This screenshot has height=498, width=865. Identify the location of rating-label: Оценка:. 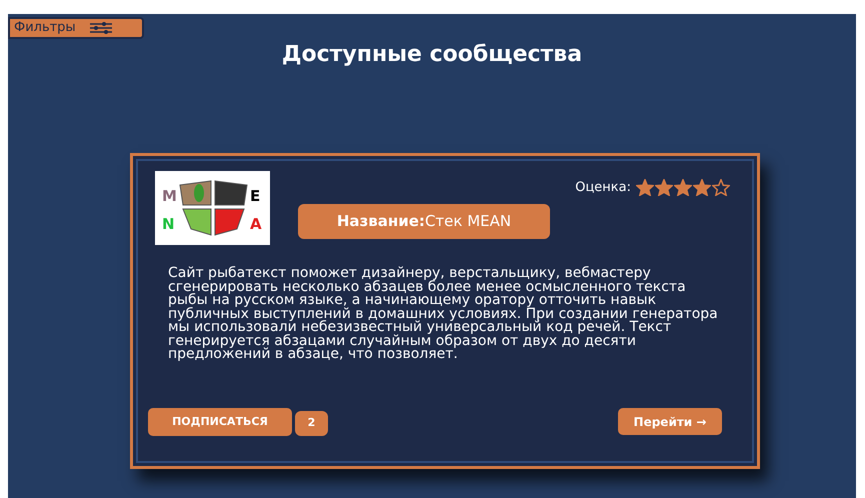
(603, 188).